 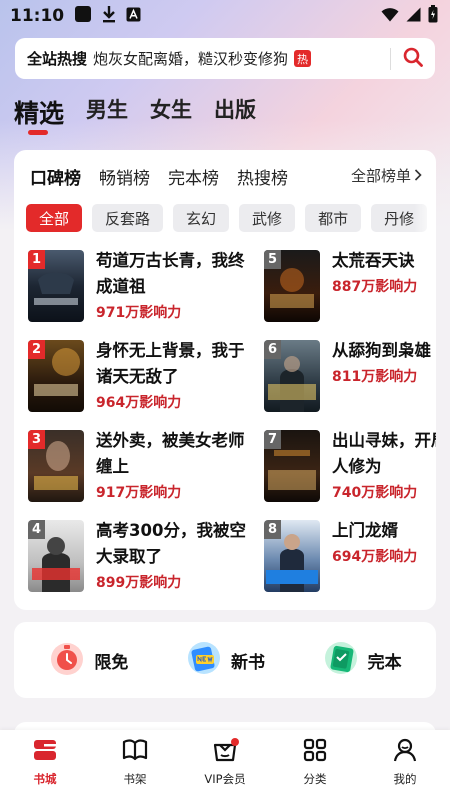 What do you see at coordinates (109, 16) in the screenshot?
I see `download-icon` at bounding box center [109, 16].